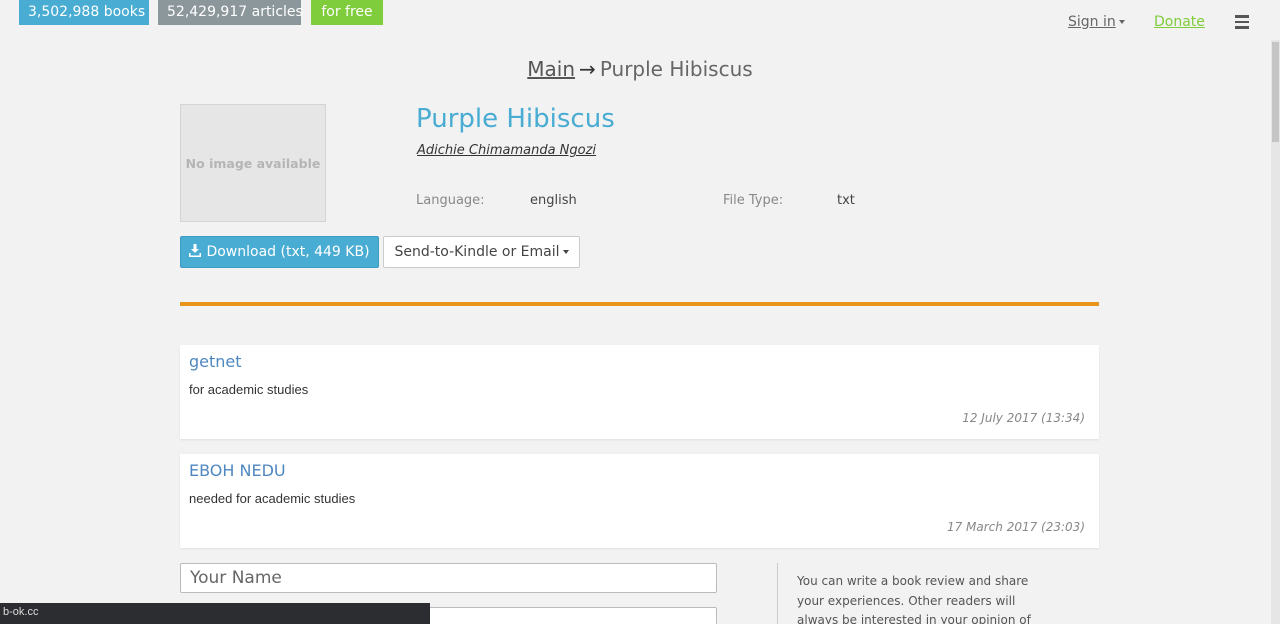 The image size is (1280, 624). What do you see at coordinates (84, 12) in the screenshot?
I see `books-count-badge: 3,502,988 books` at bounding box center [84, 12].